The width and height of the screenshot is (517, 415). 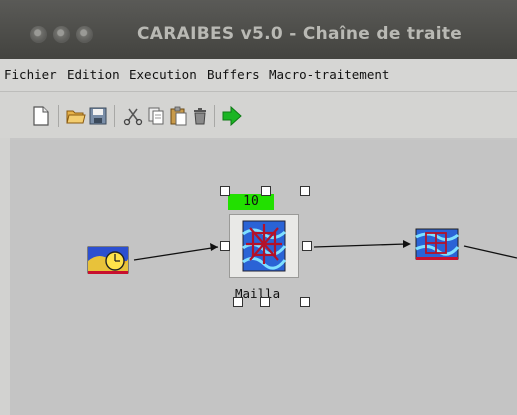 What do you see at coordinates (200, 116) in the screenshot?
I see `delete-icon` at bounding box center [200, 116].